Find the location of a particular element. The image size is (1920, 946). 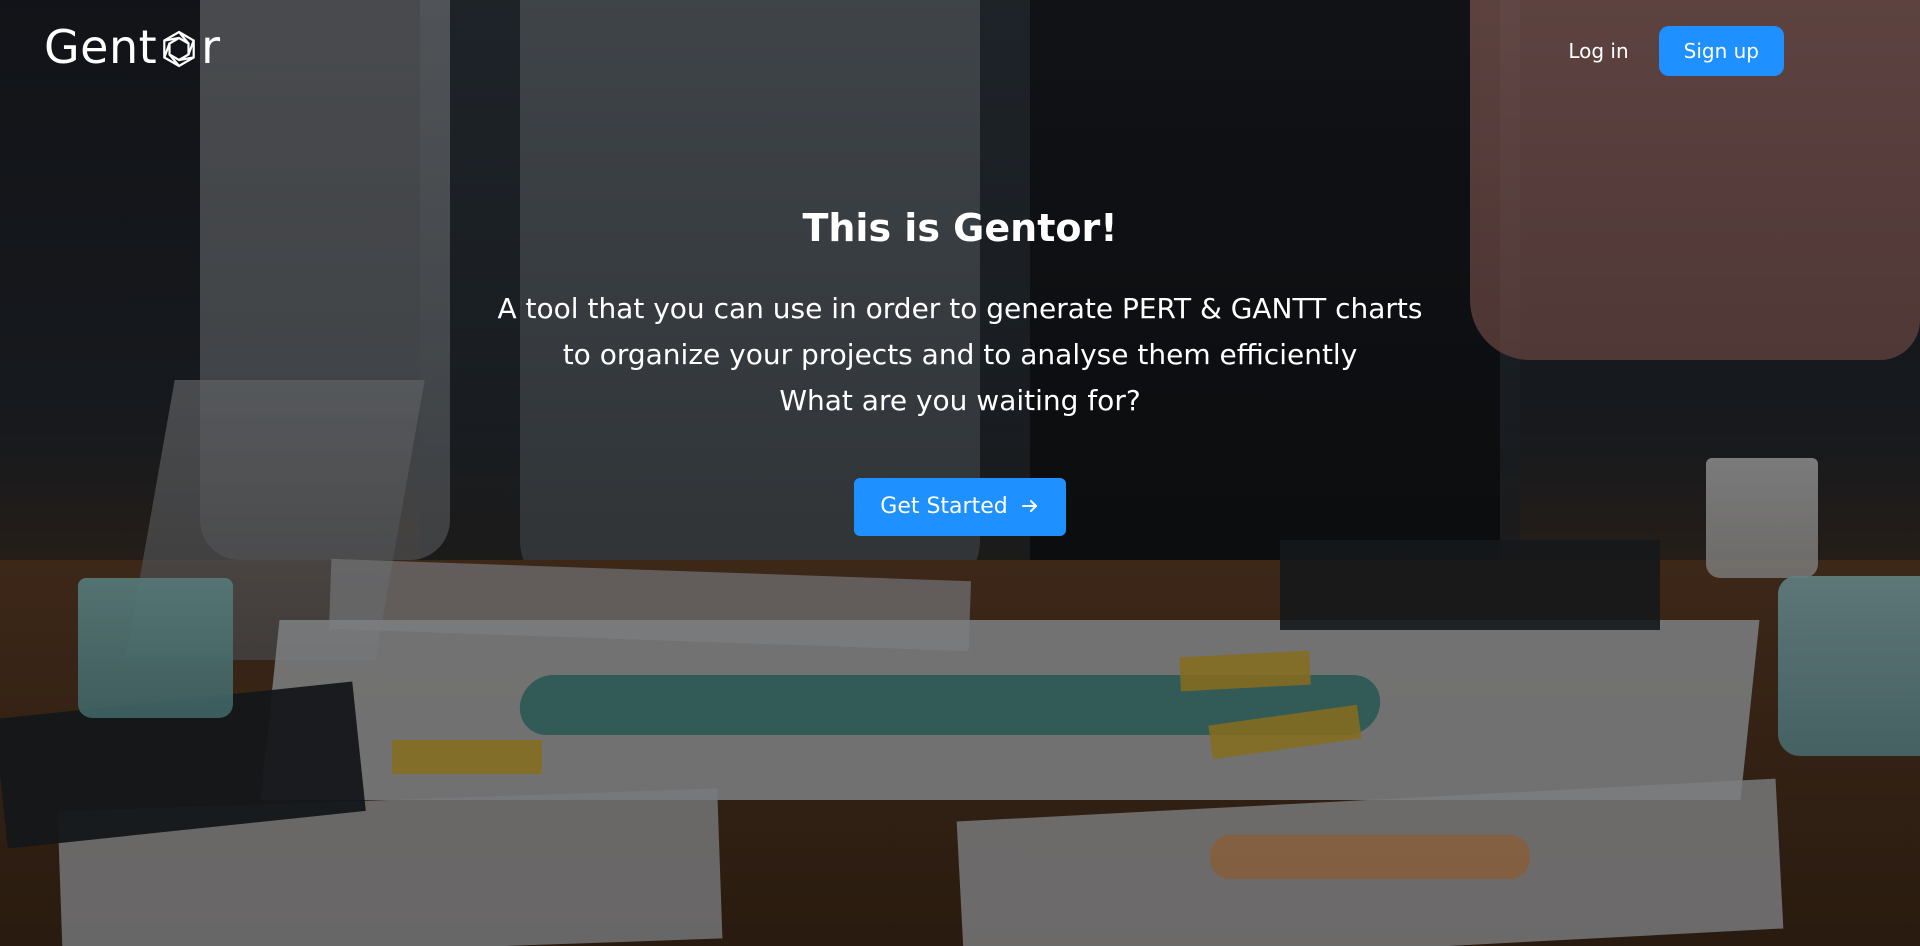

logo: Gent r is located at coordinates (132, 47).